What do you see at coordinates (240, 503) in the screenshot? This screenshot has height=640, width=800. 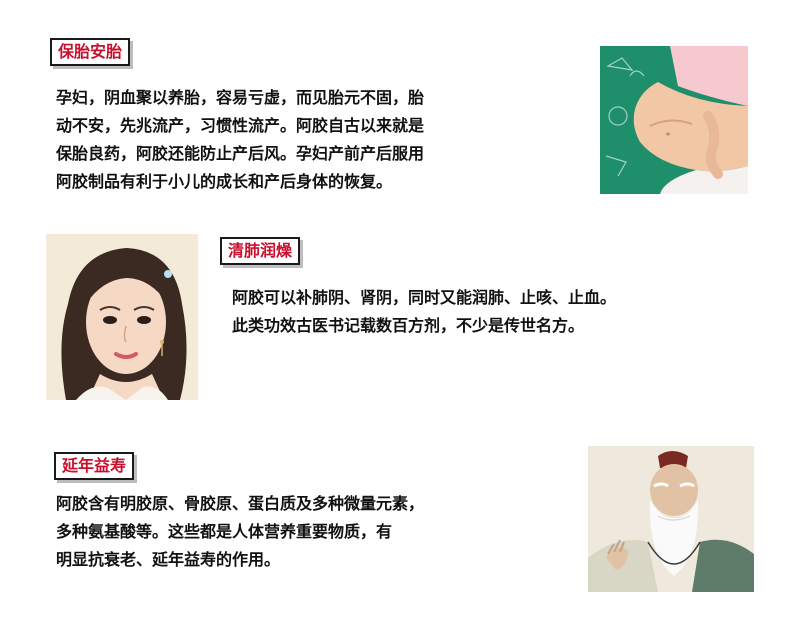 I see `body-line: 阿胶含有明胶原、骨胶原、蛋白质及多种微量元素，` at bounding box center [240, 503].